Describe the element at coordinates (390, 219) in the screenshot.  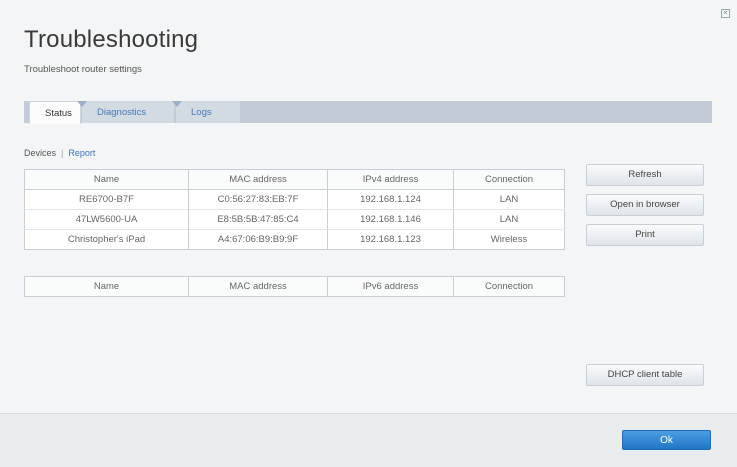
I see `cell-ipv4: 192.168.1.146` at that location.